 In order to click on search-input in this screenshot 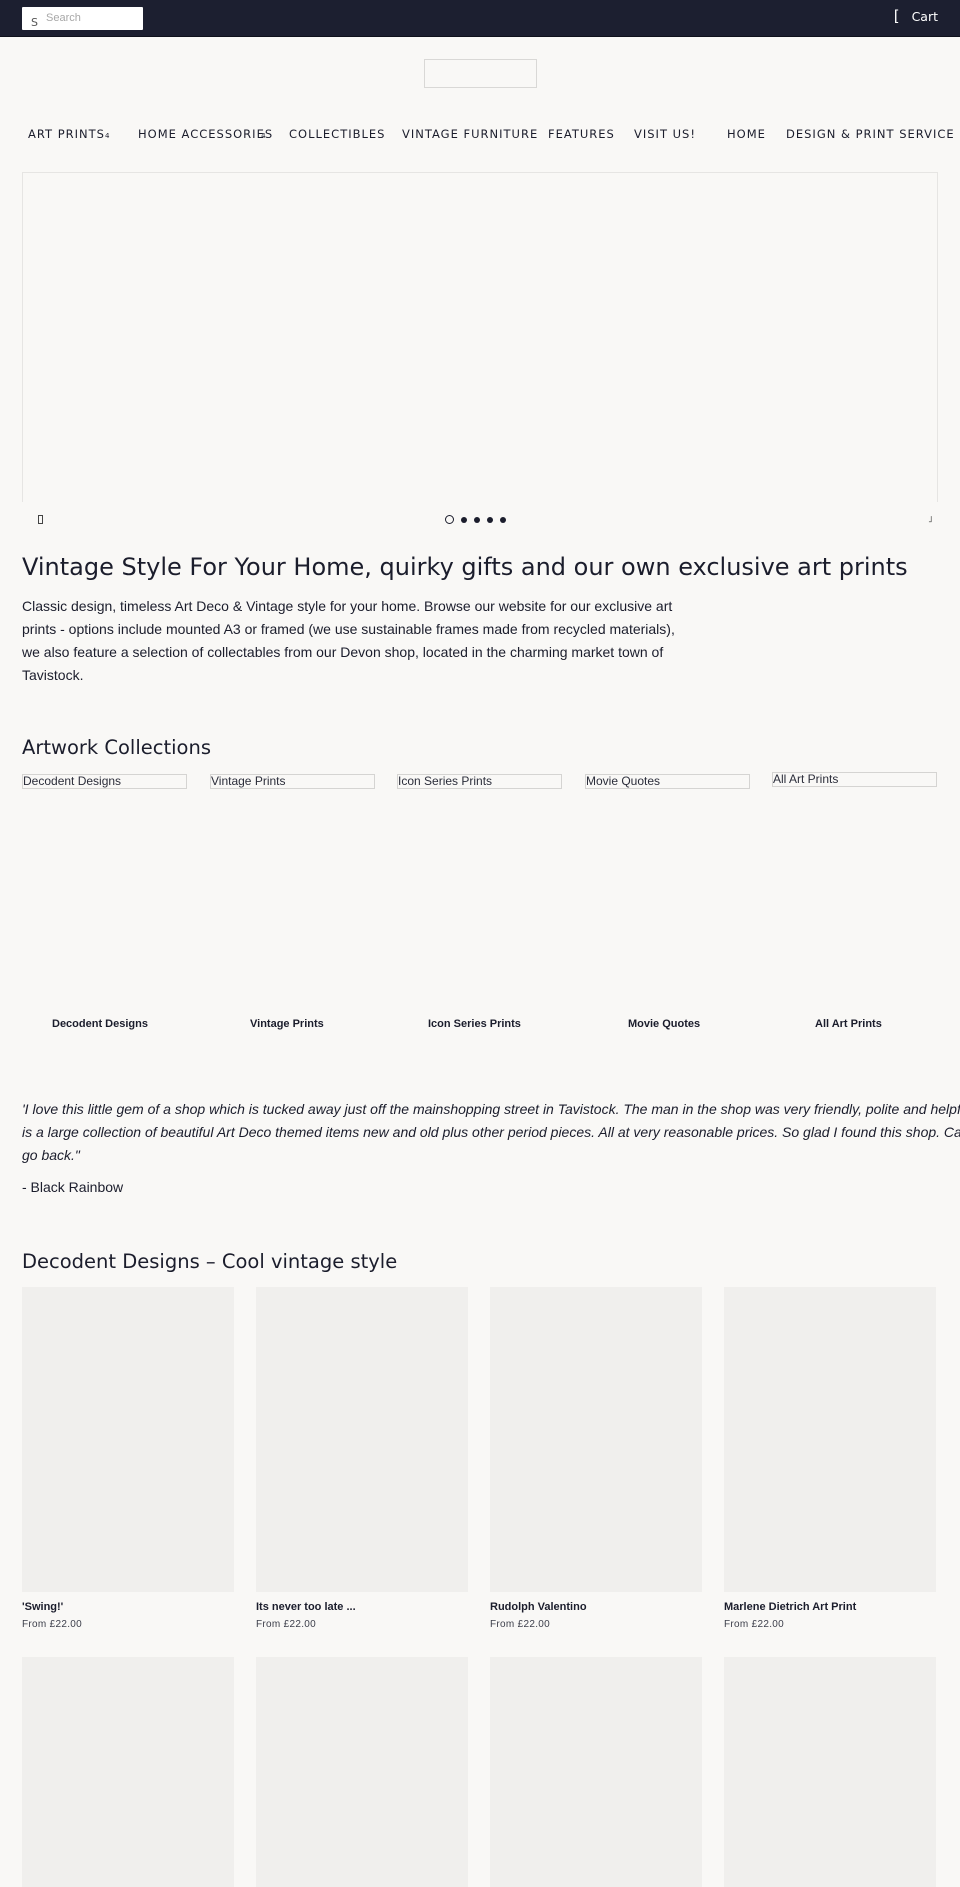, I will do `click(92, 18)`.